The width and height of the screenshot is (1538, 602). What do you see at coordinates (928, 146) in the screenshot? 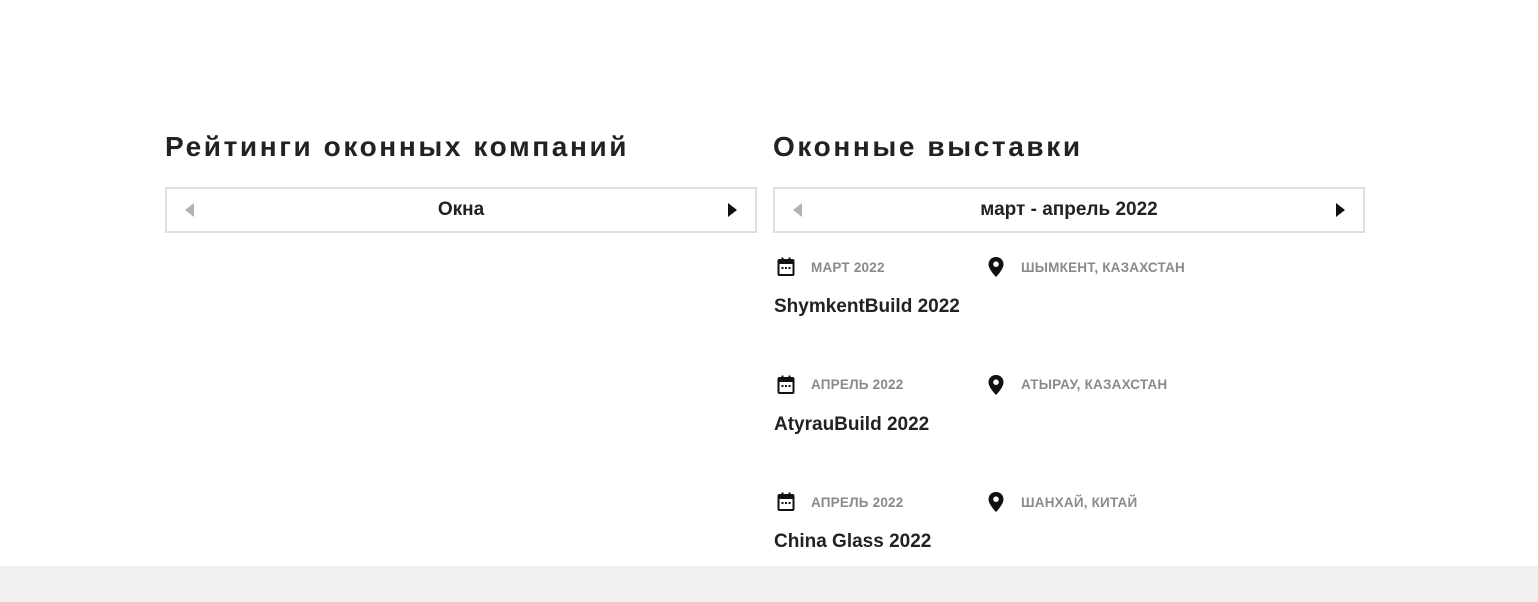
I see `exhibitions-title: Оконные выставки` at bounding box center [928, 146].